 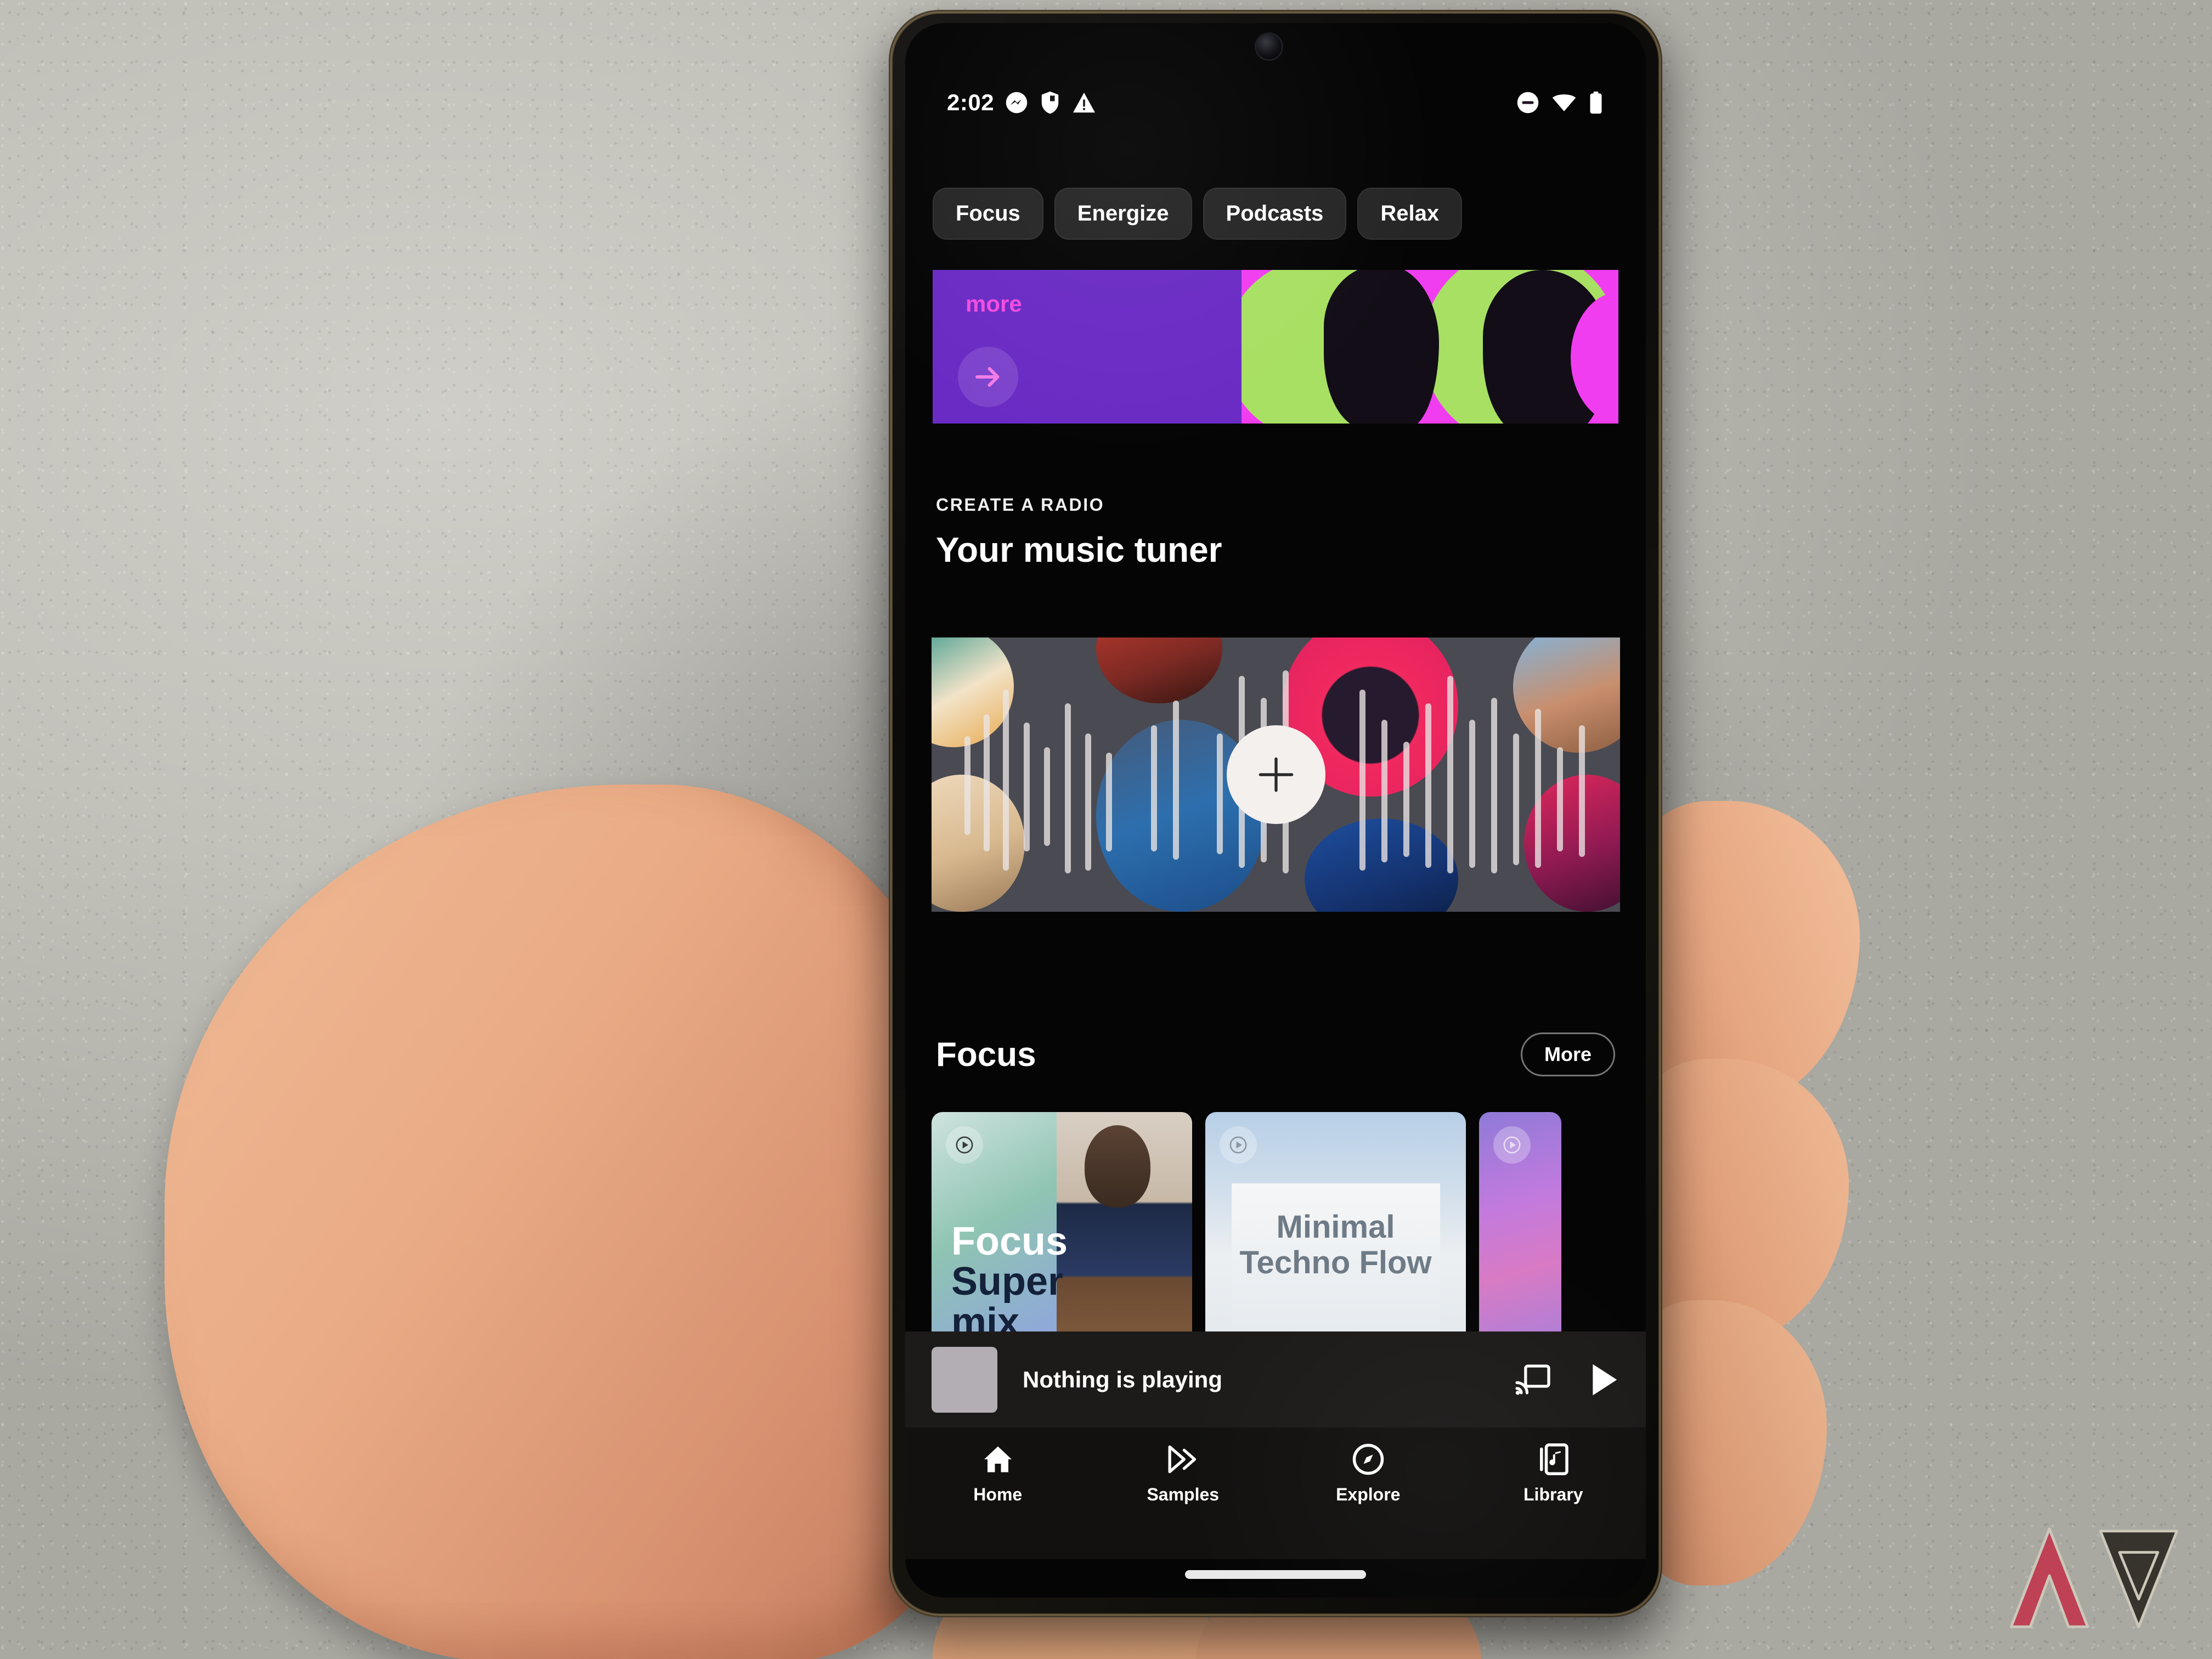 I want to click on plus-icon, so click(x=1276, y=775).